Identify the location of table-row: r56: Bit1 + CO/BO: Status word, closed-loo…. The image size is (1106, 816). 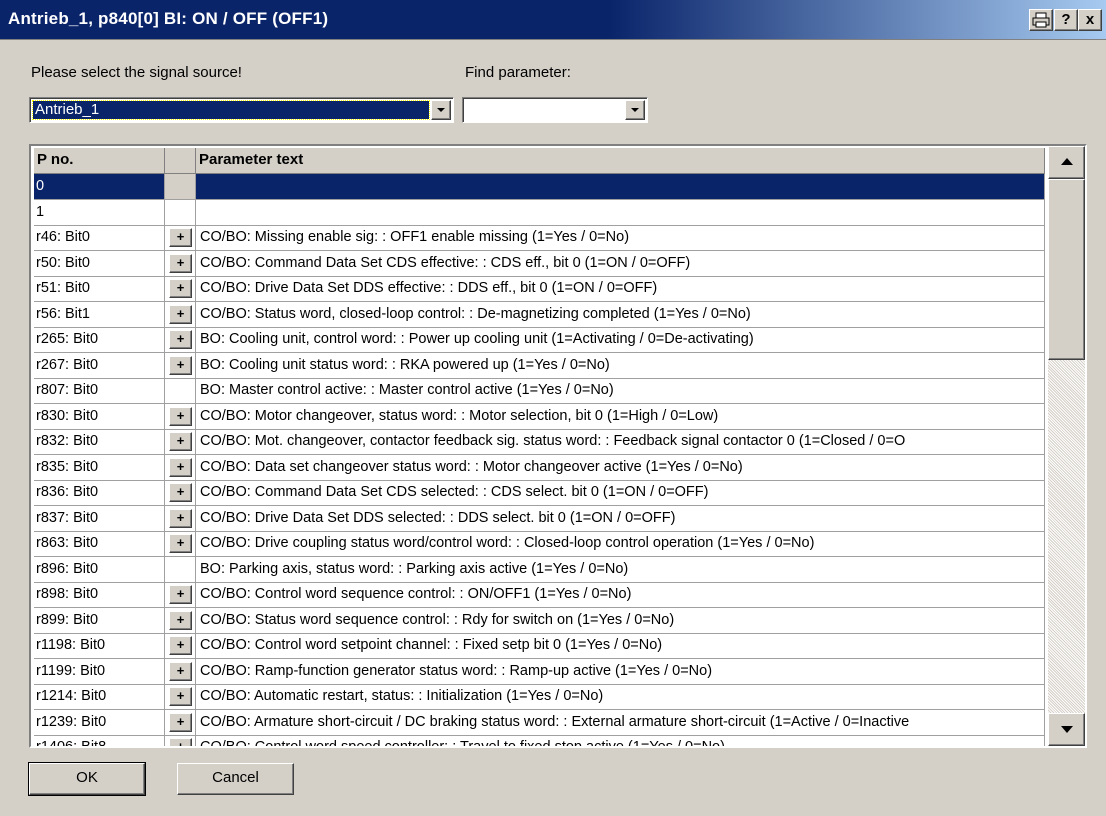
(539, 315).